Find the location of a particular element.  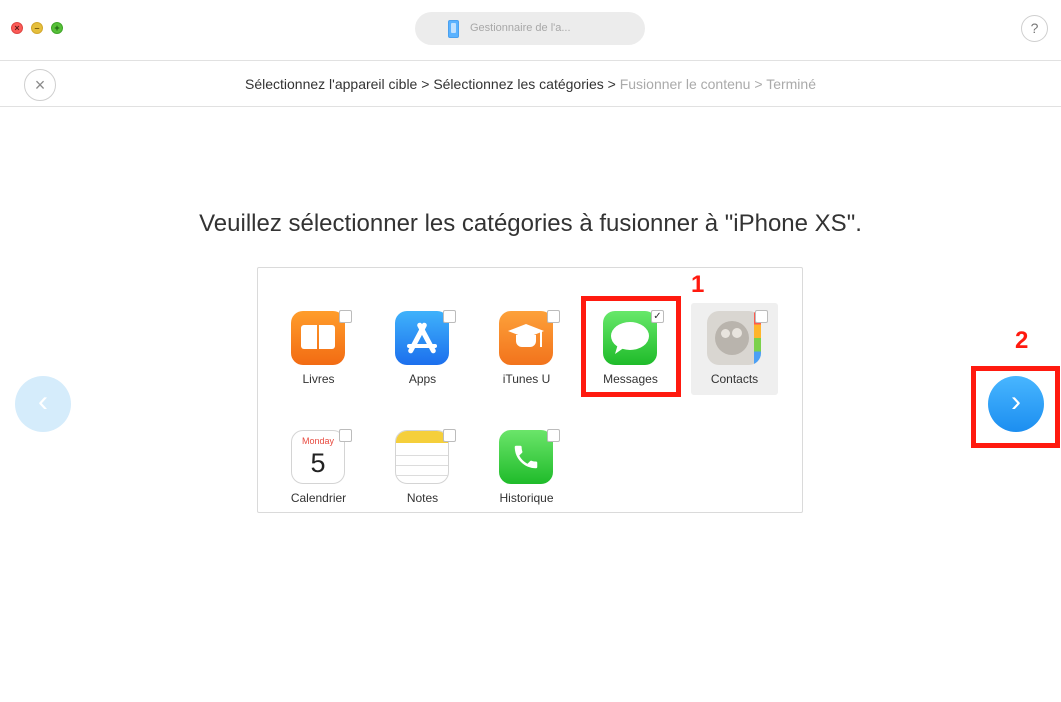

calendar-date: 5 is located at coordinates (318, 463).